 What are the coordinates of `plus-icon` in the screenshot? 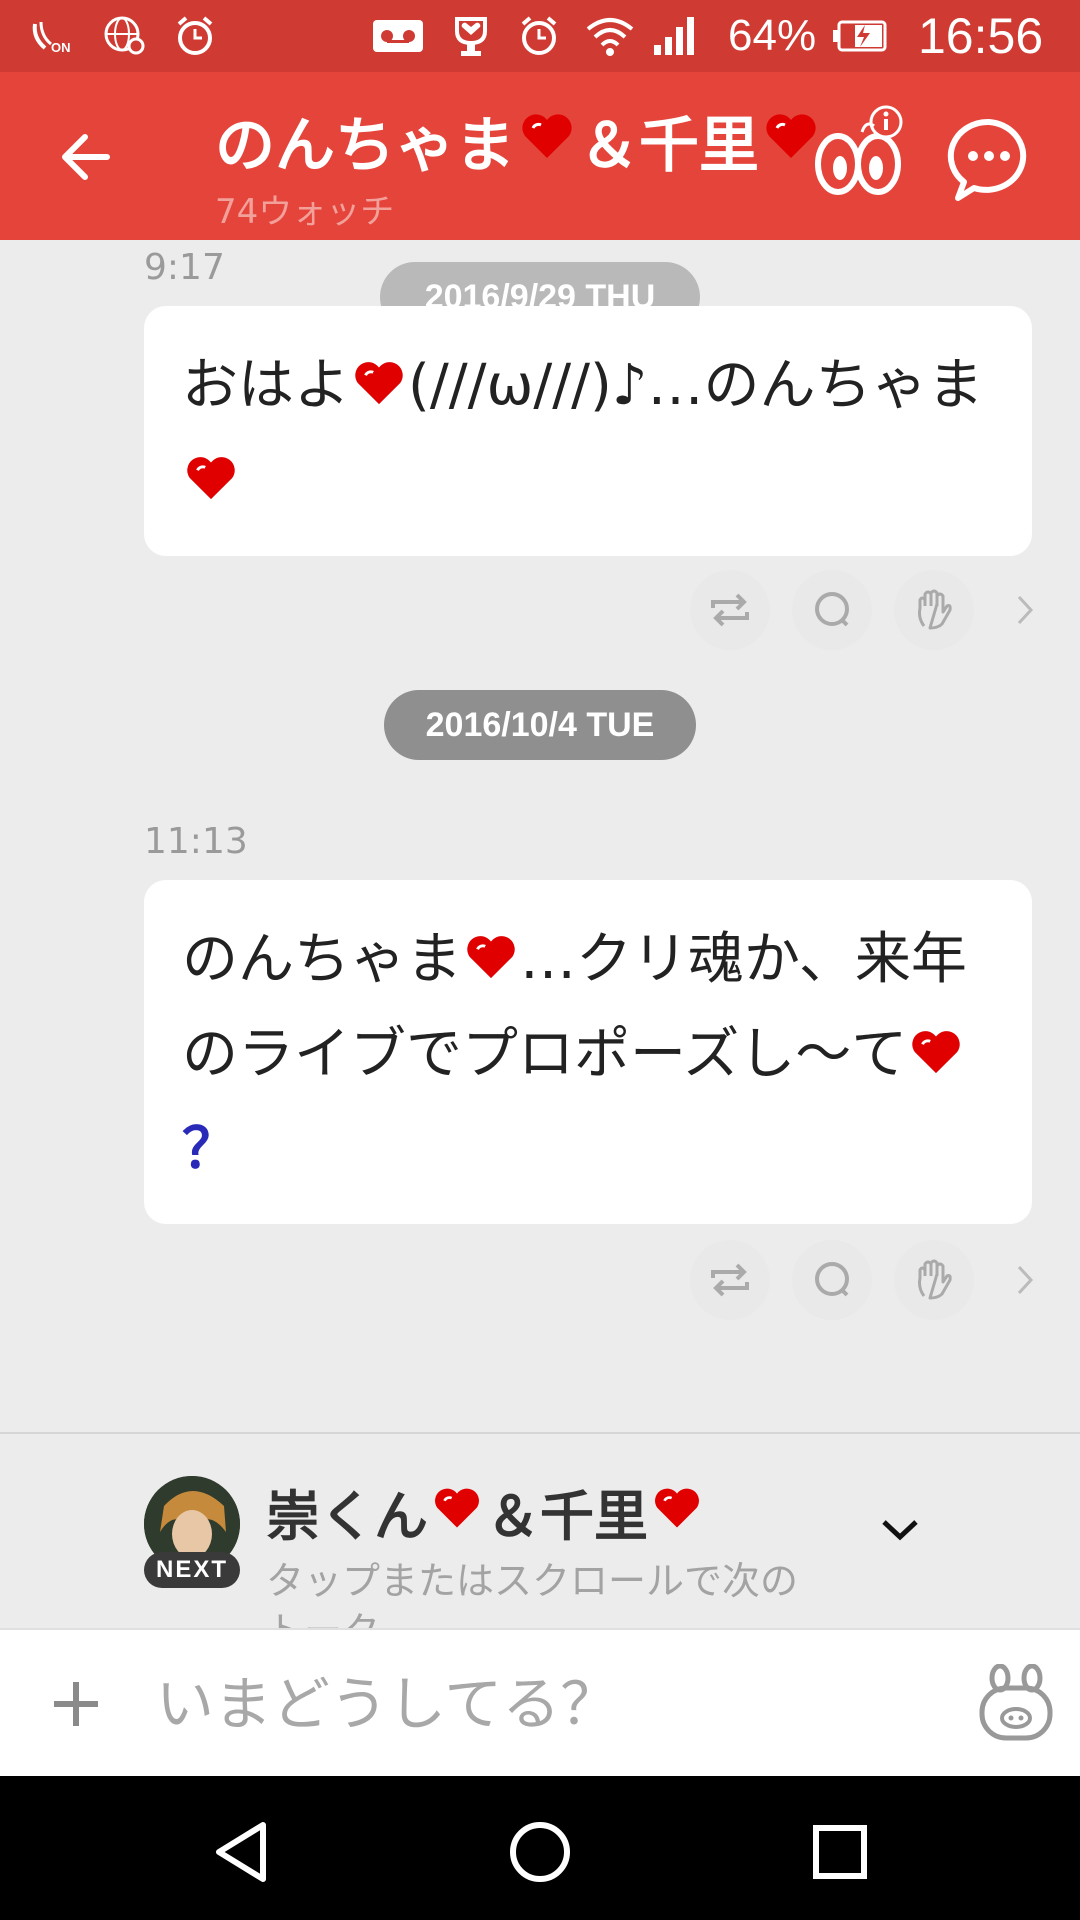 It's located at (76, 1704).